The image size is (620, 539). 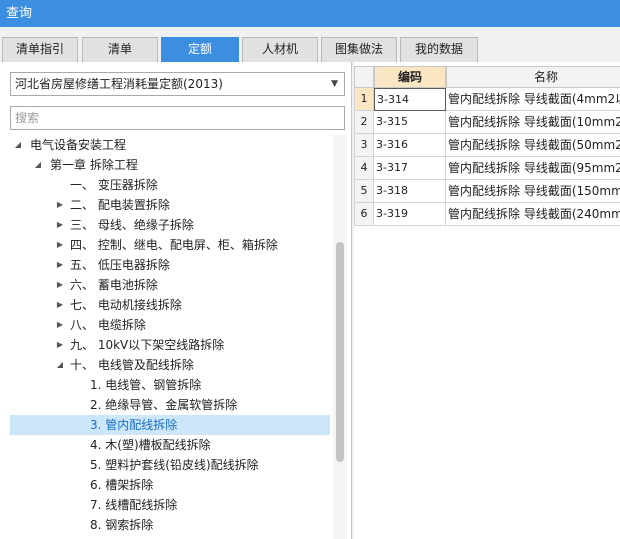 I want to click on window-title: 查询, so click(x=310, y=13).